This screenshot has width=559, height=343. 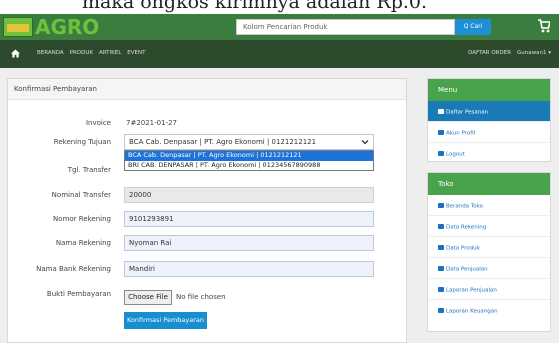 What do you see at coordinates (207, 89) in the screenshot?
I see `form-title: Konfirmasi Pembayaran` at bounding box center [207, 89].